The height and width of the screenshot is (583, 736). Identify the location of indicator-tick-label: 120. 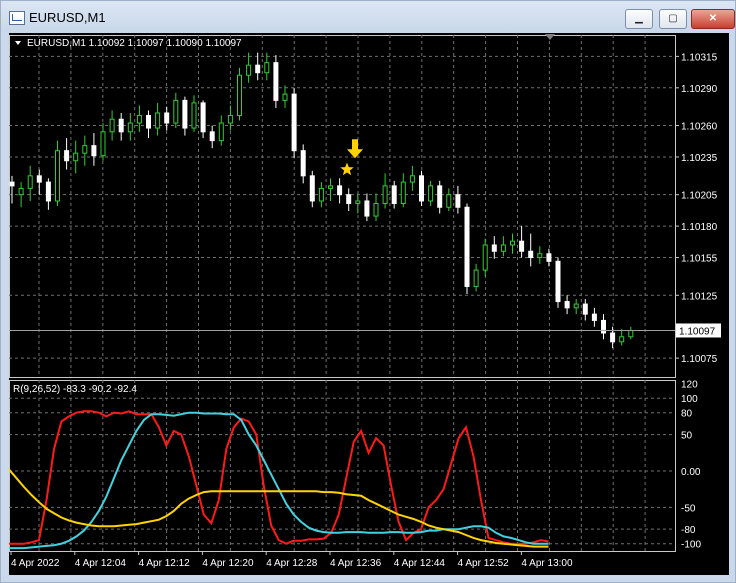
(689, 385).